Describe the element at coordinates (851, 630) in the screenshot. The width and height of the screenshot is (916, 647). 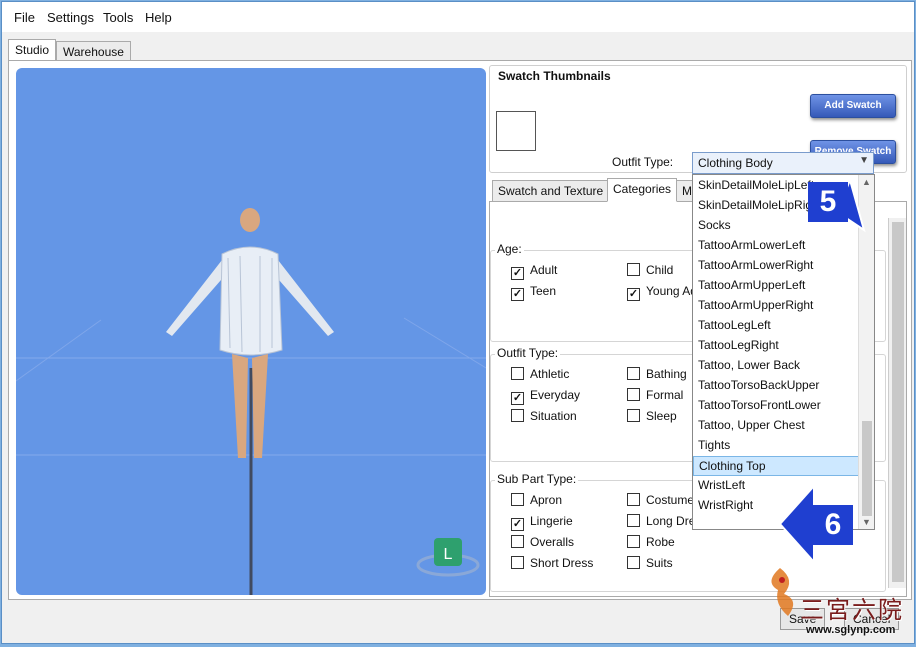
I see `watermark-url: www.sglynp.com` at that location.